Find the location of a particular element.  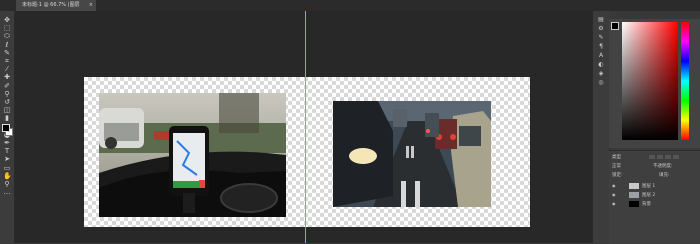

eyedropper-tool-icon: ⁄ is located at coordinates (7, 69).